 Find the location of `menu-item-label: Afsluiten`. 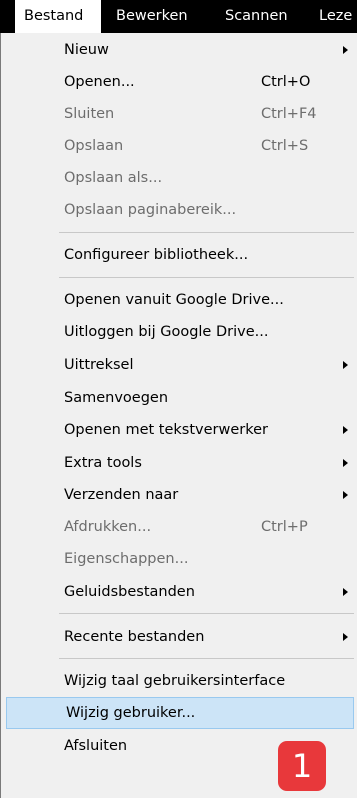

menu-item-label: Afsluiten is located at coordinates (96, 746).